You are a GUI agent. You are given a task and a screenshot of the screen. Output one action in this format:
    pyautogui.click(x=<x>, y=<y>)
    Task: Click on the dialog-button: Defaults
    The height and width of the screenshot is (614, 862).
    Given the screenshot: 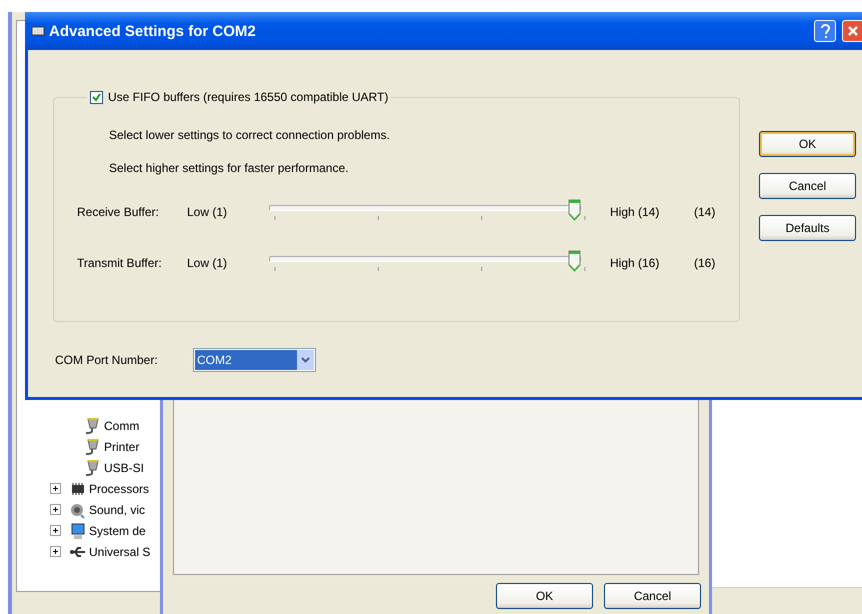 What is the action you would take?
    pyautogui.click(x=807, y=228)
    